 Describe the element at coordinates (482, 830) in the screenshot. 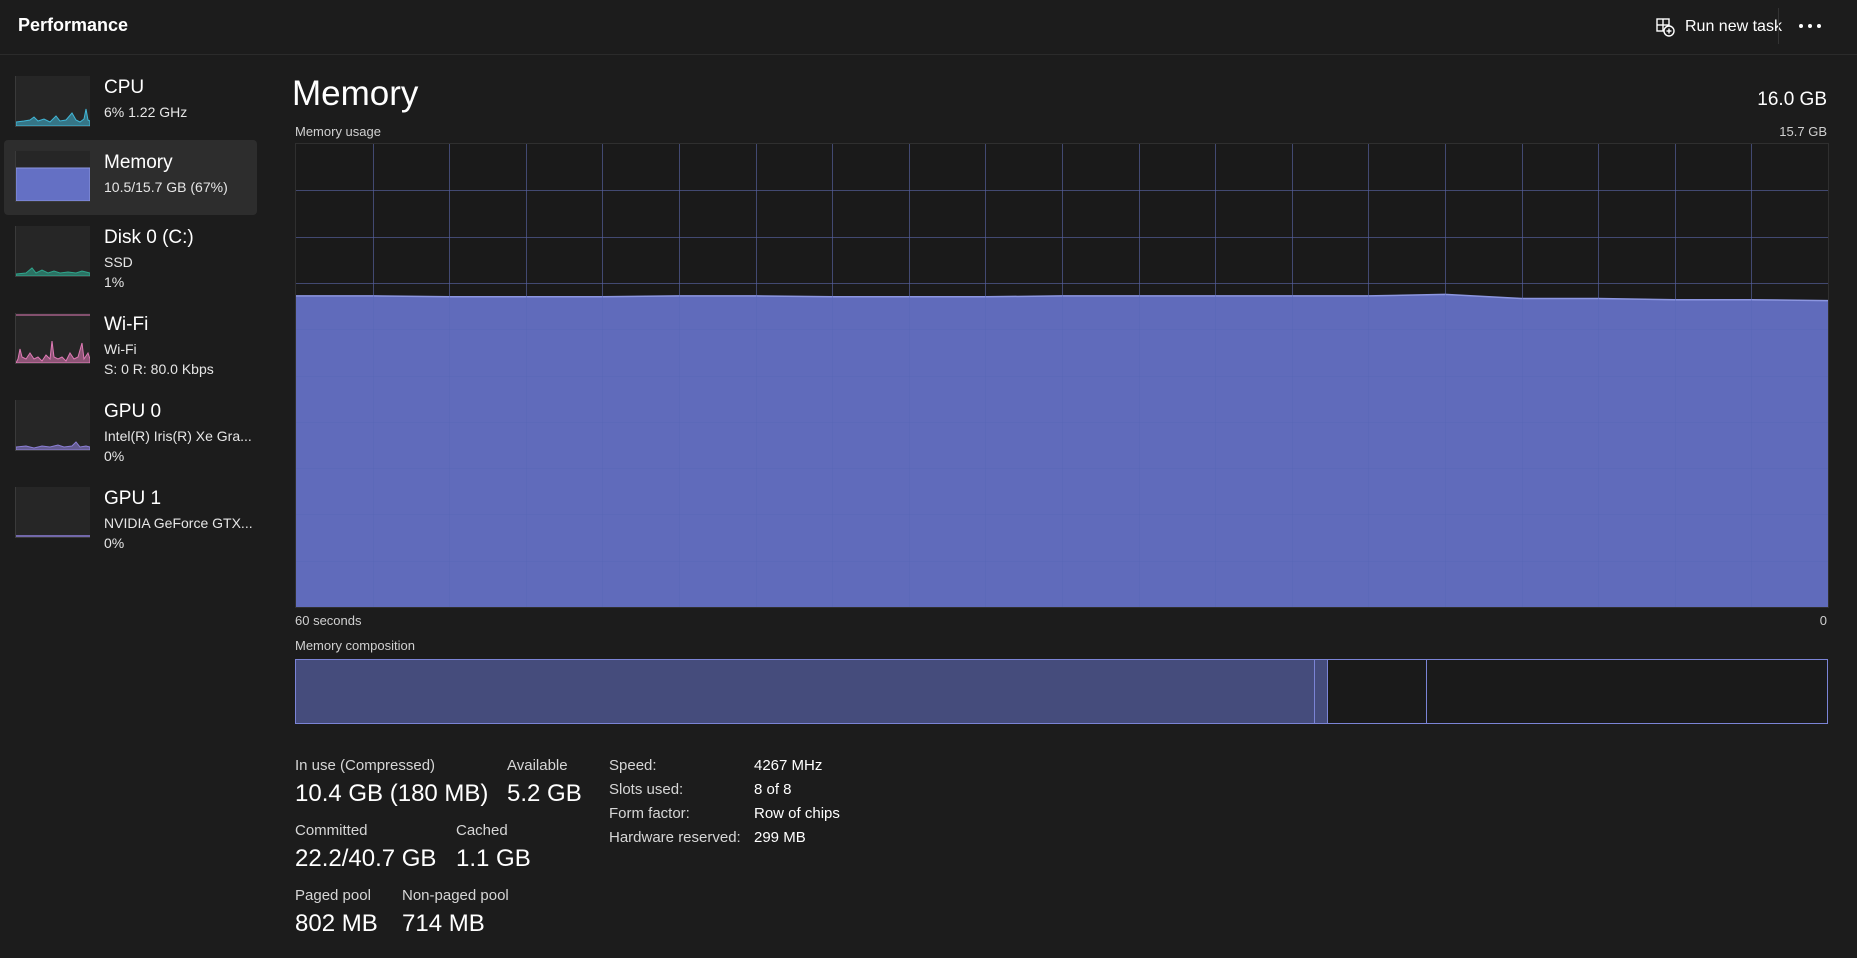

I see `cached-label: Cached` at that location.